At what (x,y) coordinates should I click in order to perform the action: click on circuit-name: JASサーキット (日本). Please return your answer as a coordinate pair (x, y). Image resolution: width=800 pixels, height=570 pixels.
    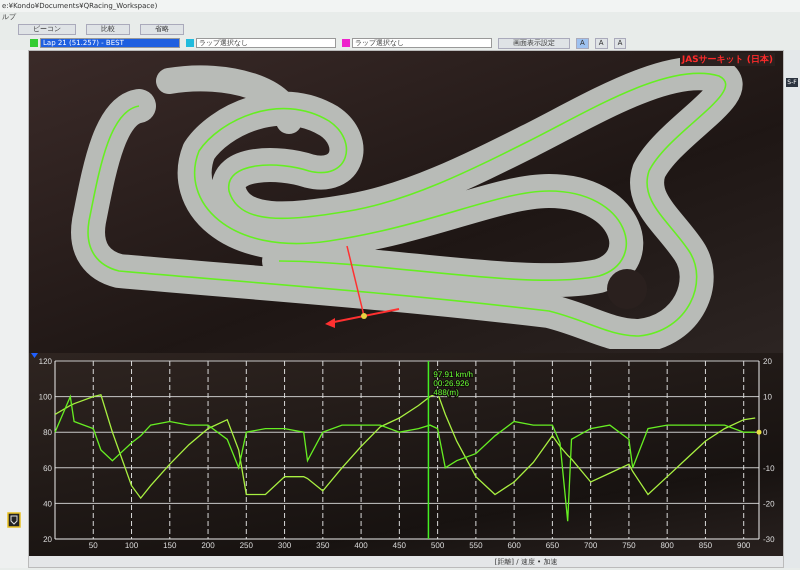
    Looking at the image, I should click on (727, 59).